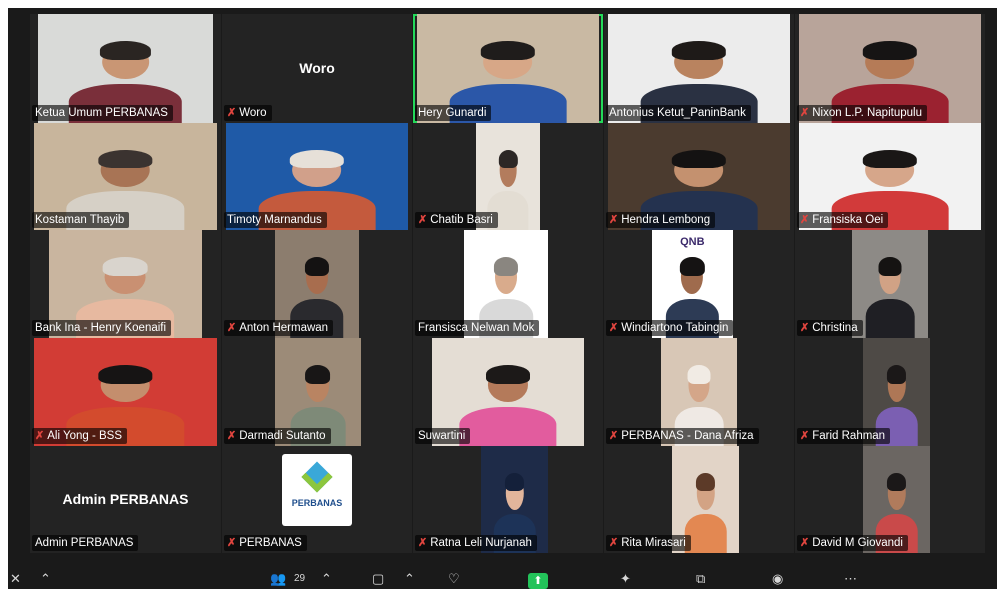 This screenshot has height=589, width=1005. I want to click on participant-nameplate: Fransisca Nelwan Mok, so click(477, 328).